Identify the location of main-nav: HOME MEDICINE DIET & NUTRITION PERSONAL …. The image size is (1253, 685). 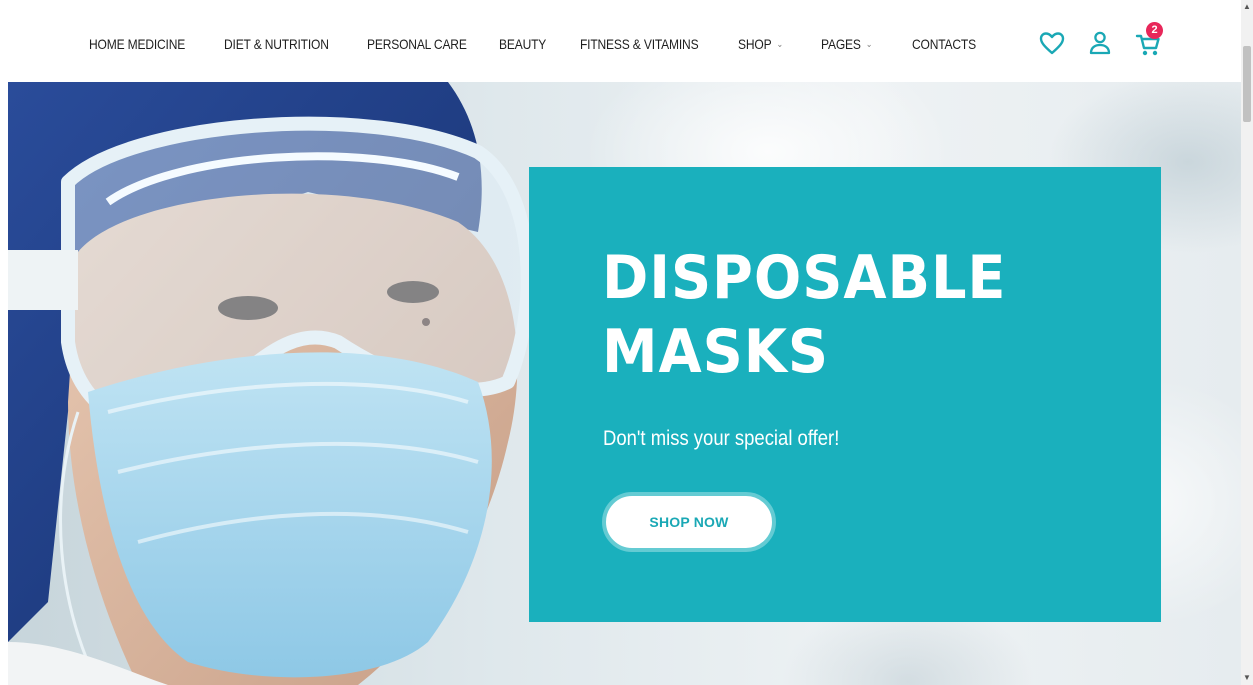
(500, 41).